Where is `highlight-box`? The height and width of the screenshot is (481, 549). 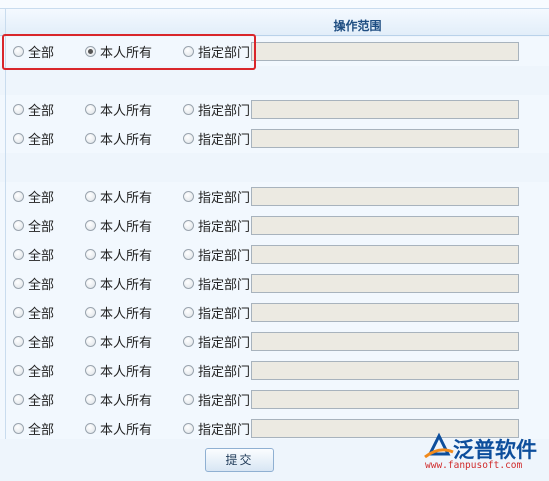
highlight-box is located at coordinates (129, 52).